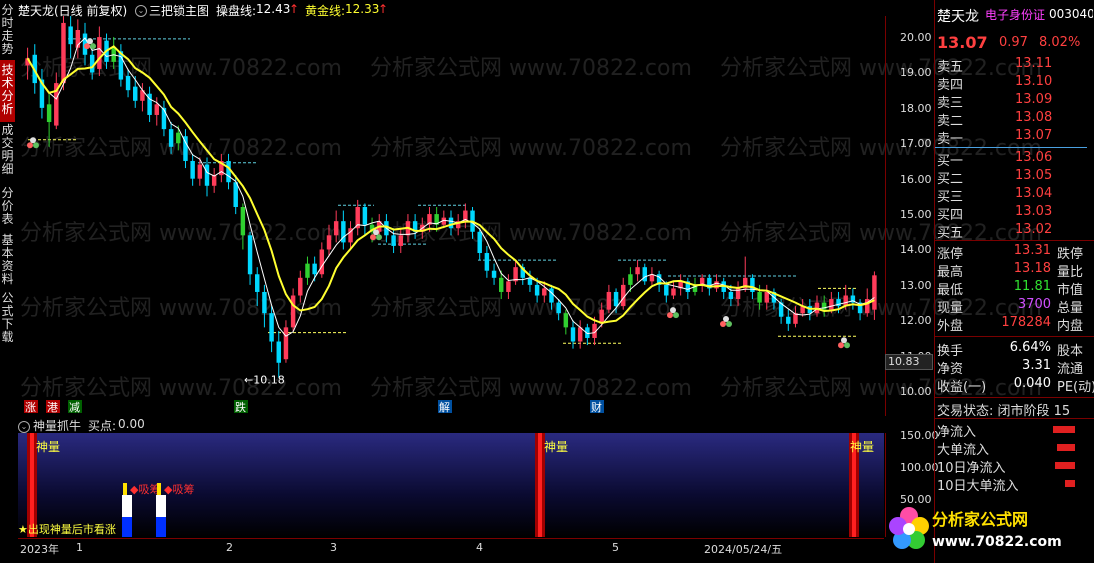  Describe the element at coordinates (31, 407) in the screenshot. I see `event-tag: 涨` at that location.